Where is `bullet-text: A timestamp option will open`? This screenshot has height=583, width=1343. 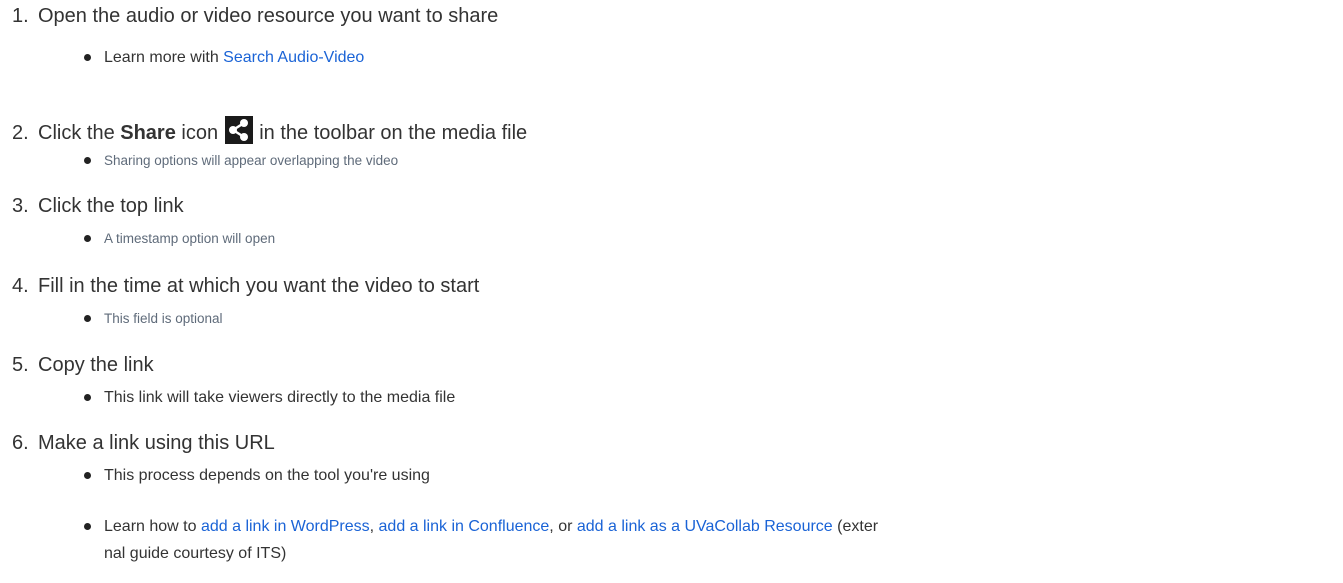
bullet-text: A timestamp option will open is located at coordinates (190, 238).